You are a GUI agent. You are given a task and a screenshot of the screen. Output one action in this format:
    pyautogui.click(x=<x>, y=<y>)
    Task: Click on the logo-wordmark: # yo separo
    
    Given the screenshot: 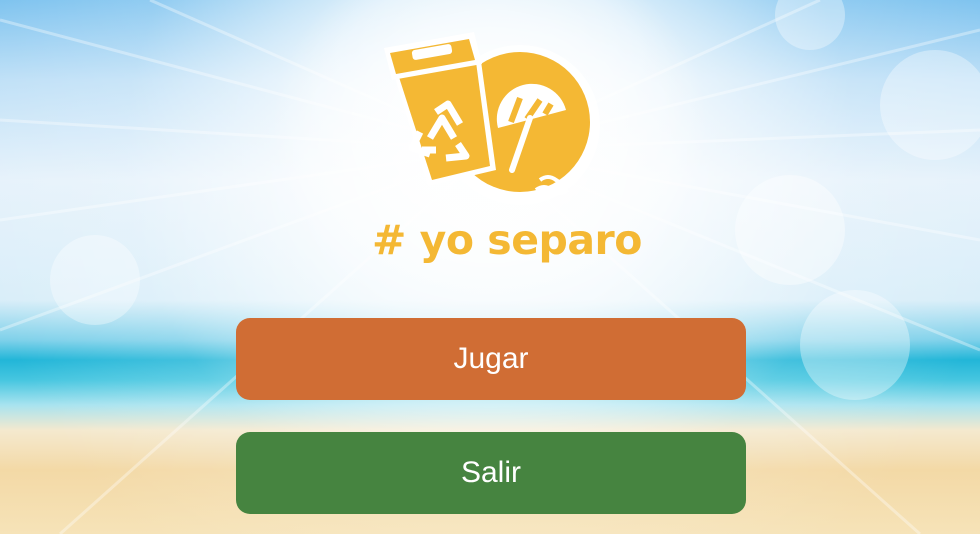 What is the action you would take?
    pyautogui.click(x=507, y=240)
    